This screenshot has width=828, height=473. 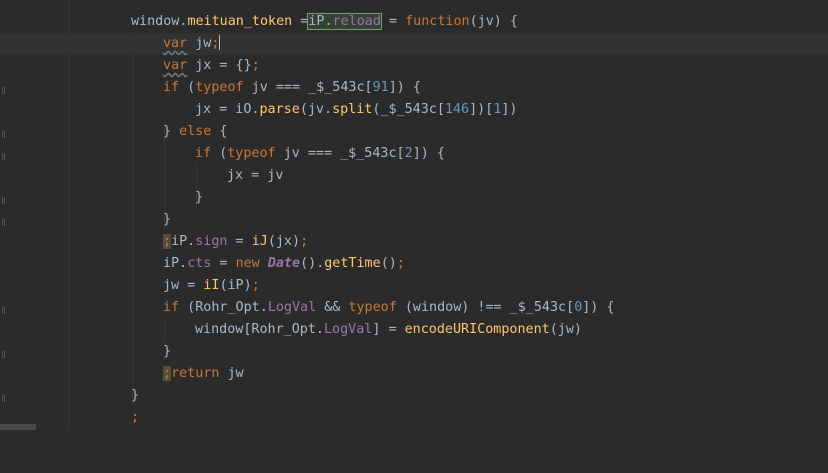 What do you see at coordinates (414, 66) in the screenshot?
I see `code-line: var jx = {};` at bounding box center [414, 66].